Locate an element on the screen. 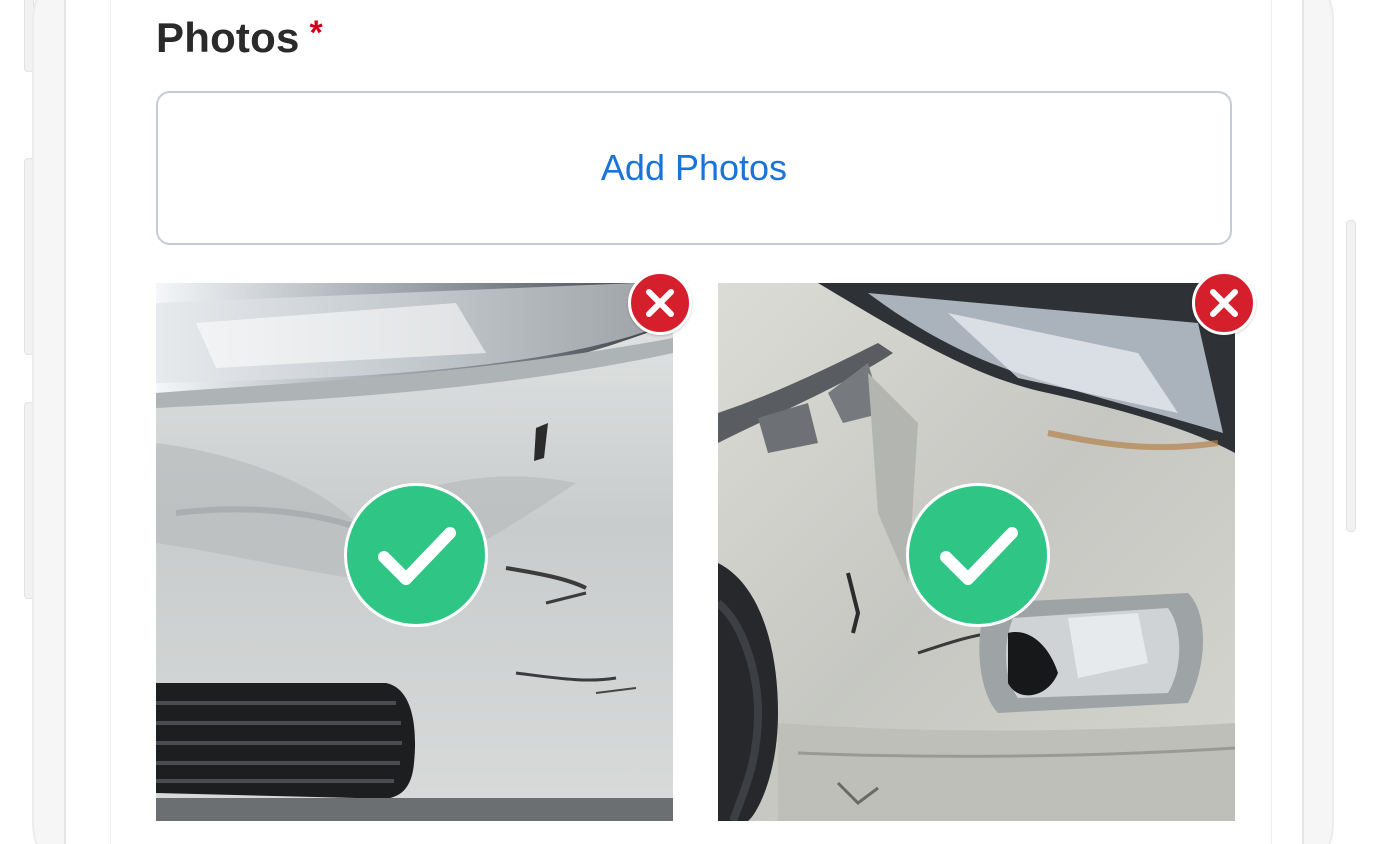 The image size is (1375, 844). add-photos-button: Add Photos is located at coordinates (694, 168).